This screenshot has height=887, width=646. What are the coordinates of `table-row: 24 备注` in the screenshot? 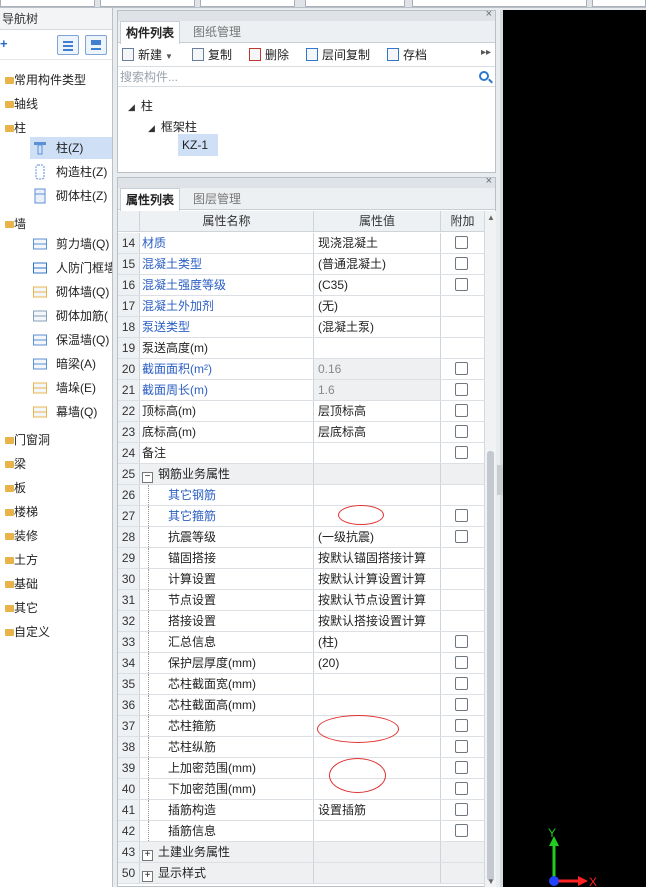 It's located at (301, 453).